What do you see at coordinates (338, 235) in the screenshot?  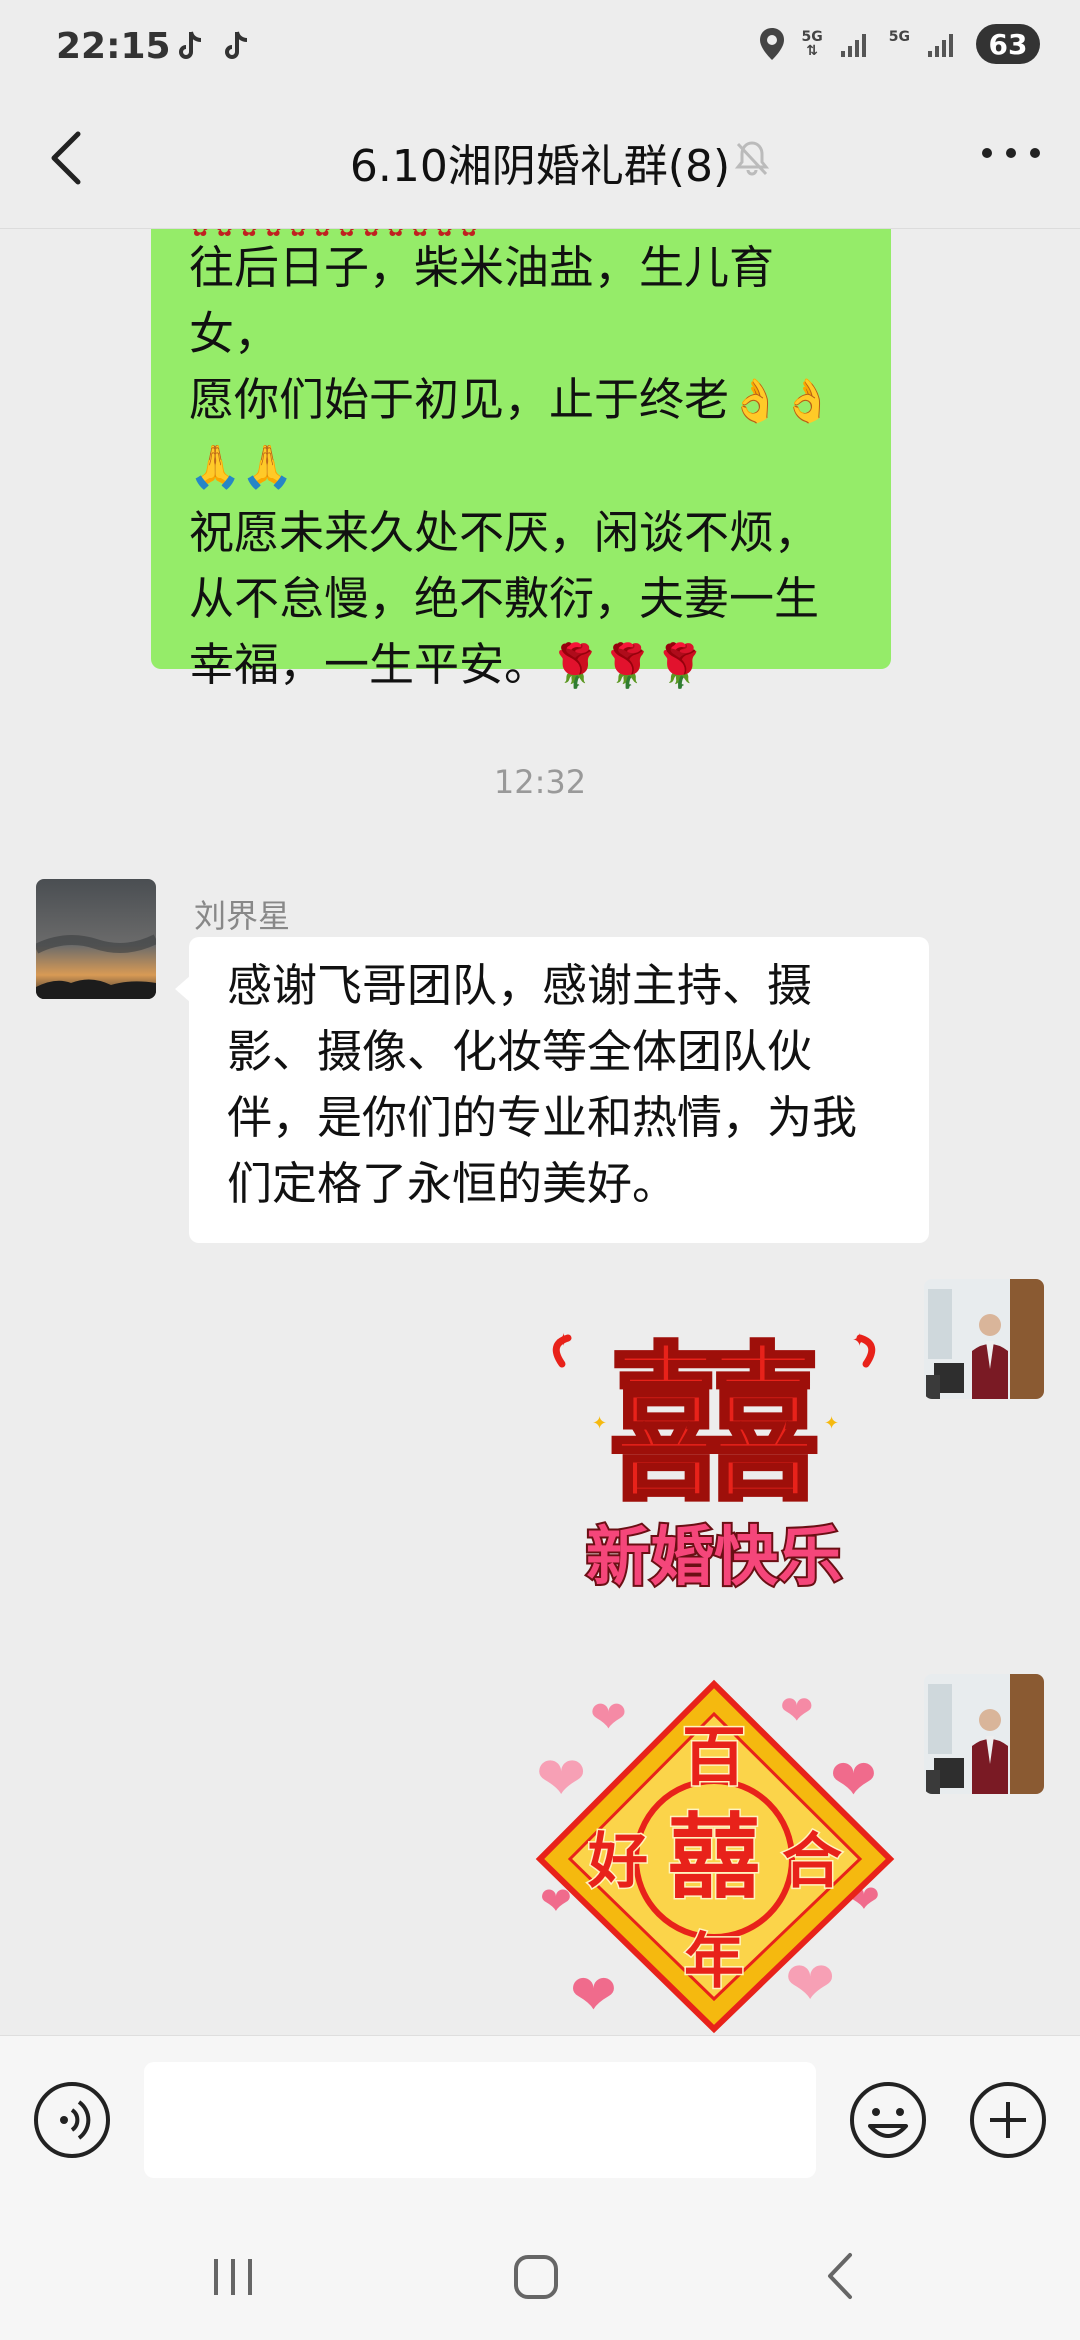 I see `decoration-row: ✿✿✿✿✿✿✿✿✿✿✿✿` at bounding box center [338, 235].